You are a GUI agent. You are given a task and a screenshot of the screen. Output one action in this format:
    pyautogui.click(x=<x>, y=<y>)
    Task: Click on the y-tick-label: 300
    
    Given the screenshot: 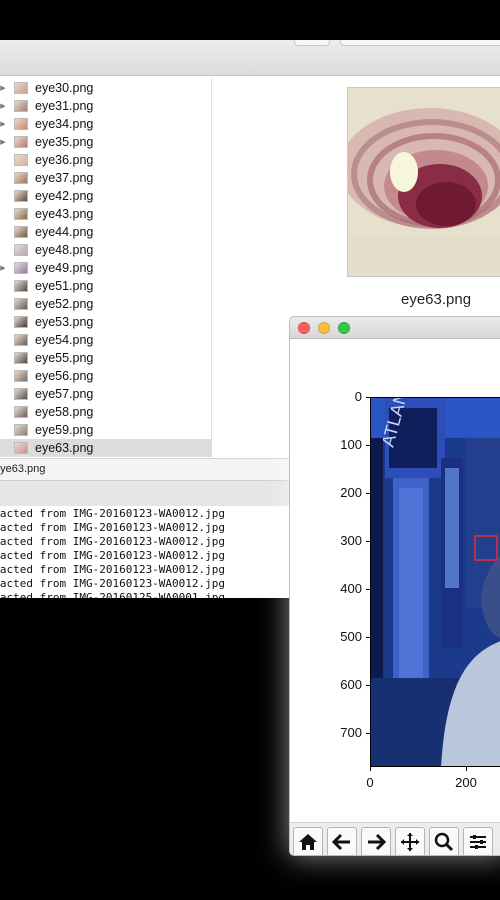 What is the action you would take?
    pyautogui.click(x=351, y=540)
    